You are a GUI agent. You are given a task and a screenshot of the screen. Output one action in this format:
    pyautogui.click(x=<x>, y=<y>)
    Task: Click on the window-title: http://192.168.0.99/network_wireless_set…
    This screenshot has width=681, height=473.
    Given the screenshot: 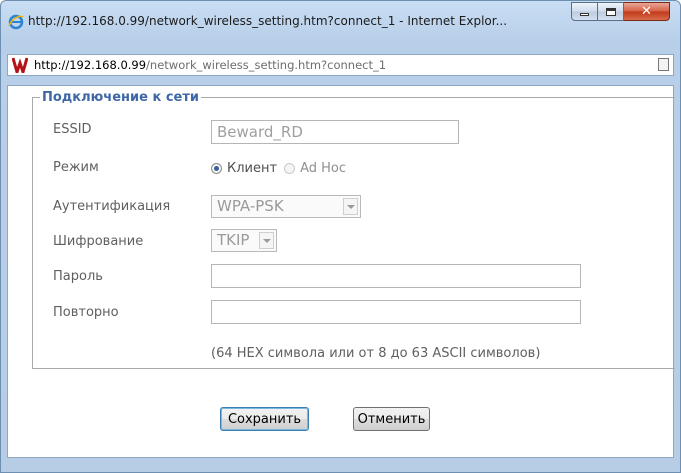 What is the action you would take?
    pyautogui.click(x=268, y=21)
    